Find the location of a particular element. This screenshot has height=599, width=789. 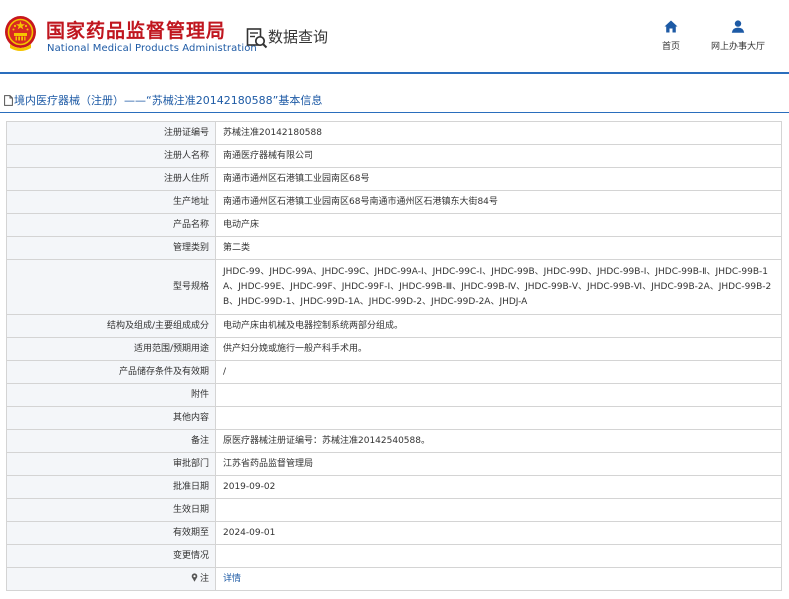

field-label-changes: 变更情况 is located at coordinates (111, 556).